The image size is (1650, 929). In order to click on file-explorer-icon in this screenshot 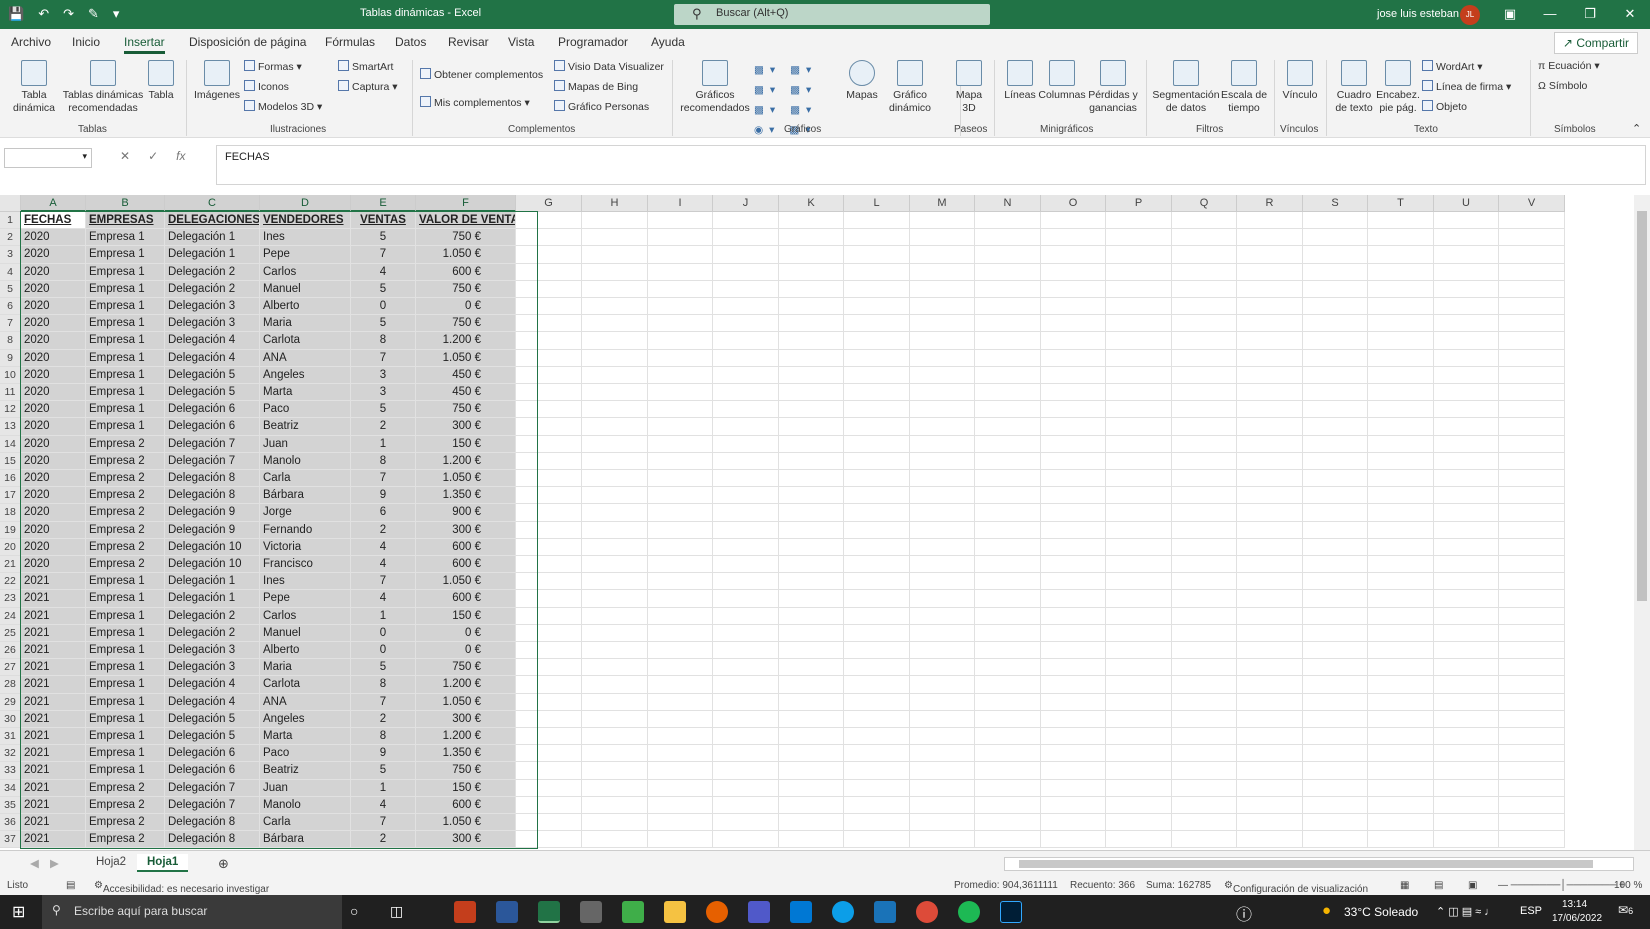, I will do `click(675, 912)`.